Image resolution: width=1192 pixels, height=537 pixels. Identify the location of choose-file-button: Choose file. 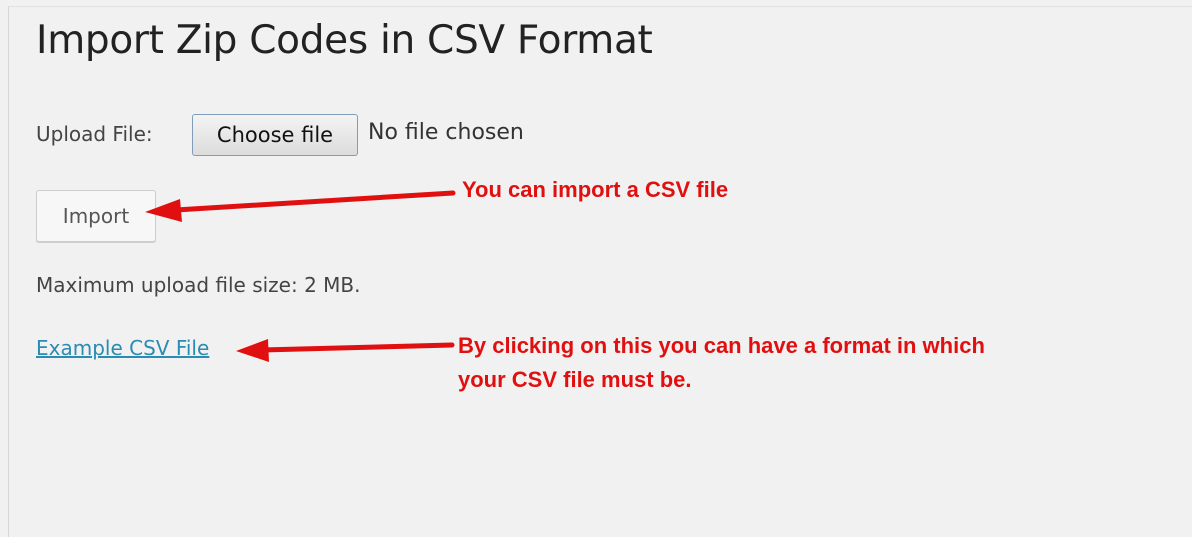
(275, 135).